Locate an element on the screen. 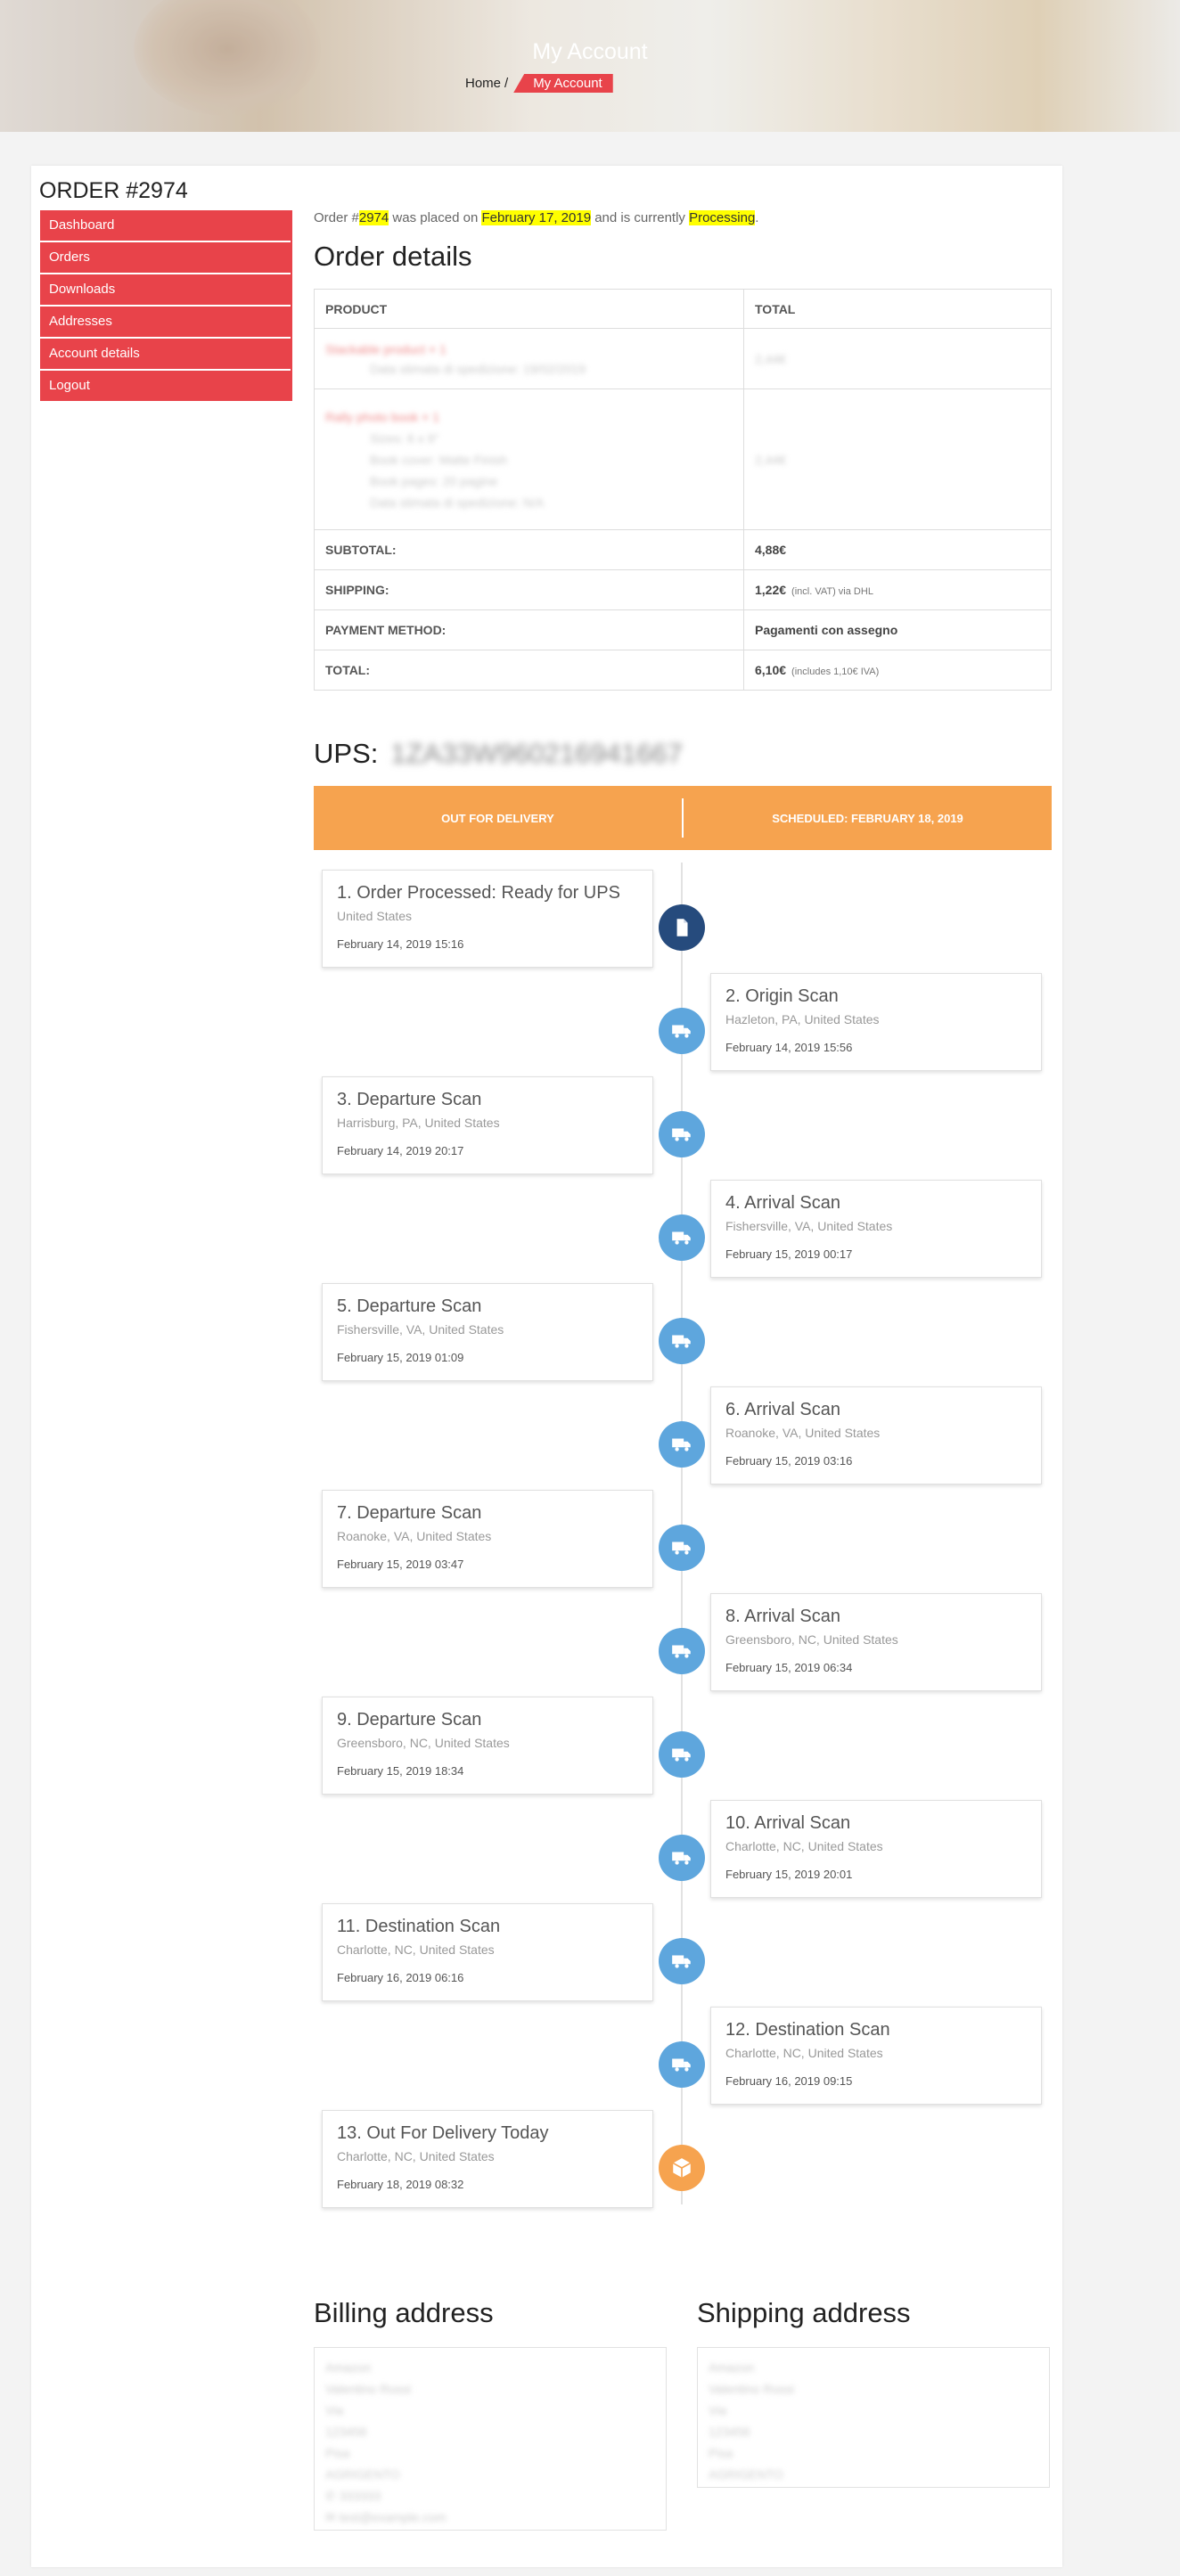 The image size is (1180, 2576). event-date: February 16, 2019 06:16 is located at coordinates (401, 1977).